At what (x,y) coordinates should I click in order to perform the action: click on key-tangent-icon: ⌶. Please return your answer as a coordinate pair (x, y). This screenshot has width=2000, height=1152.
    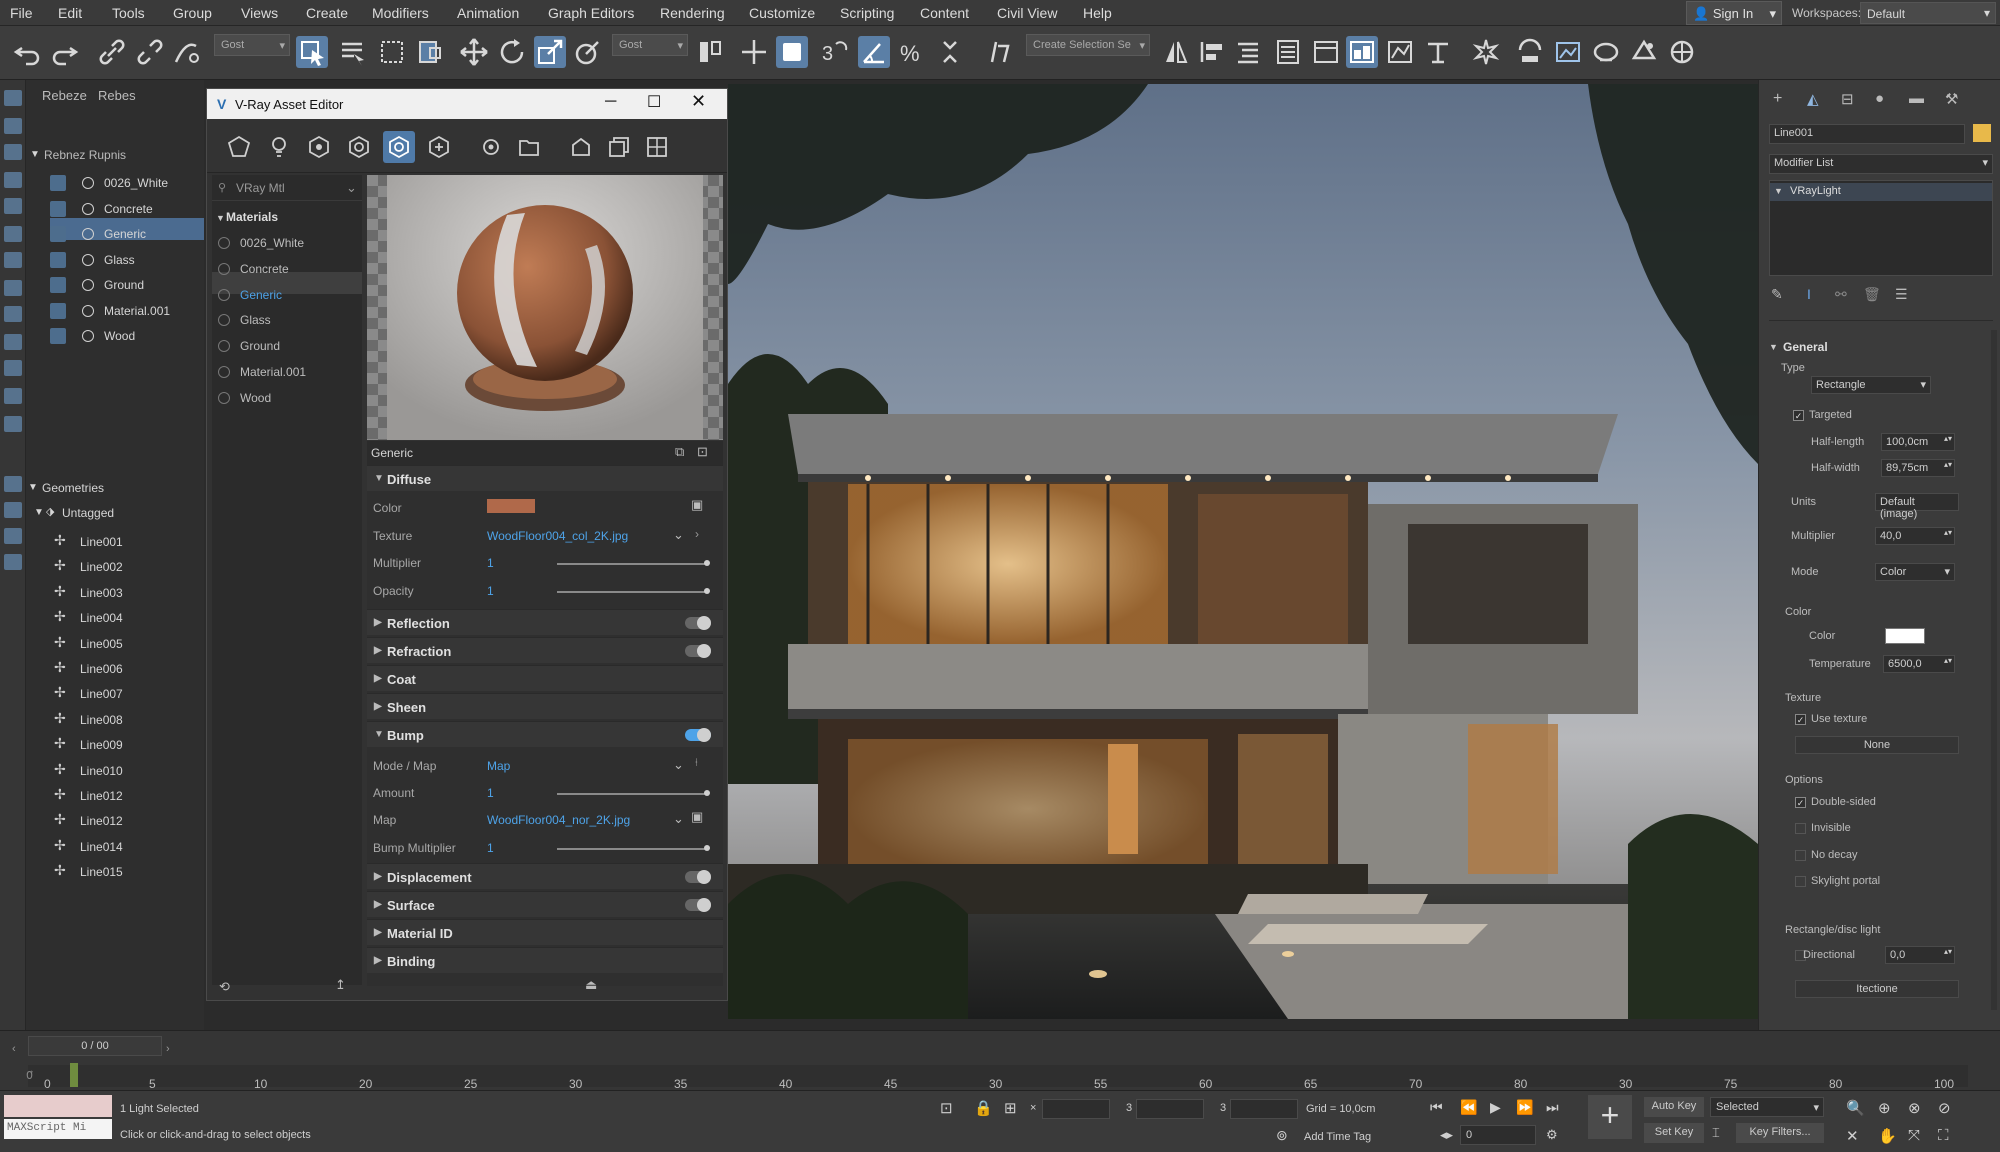
    Looking at the image, I should click on (1716, 1133).